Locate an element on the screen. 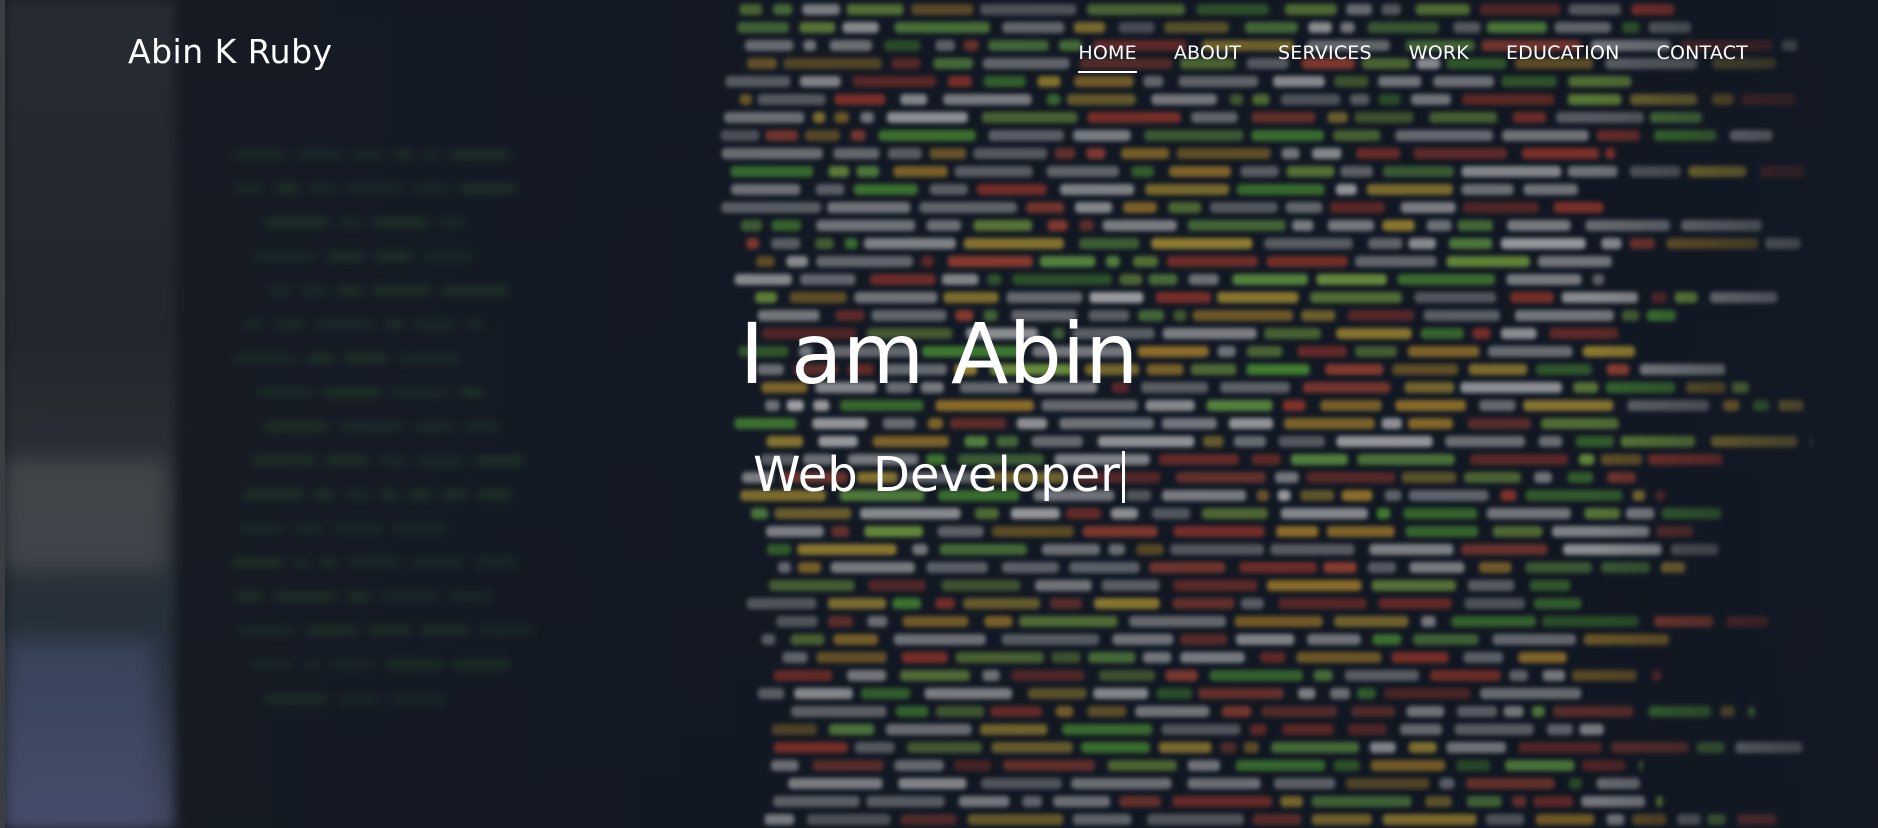  nav-item-work: WORK is located at coordinates (1439, 53).